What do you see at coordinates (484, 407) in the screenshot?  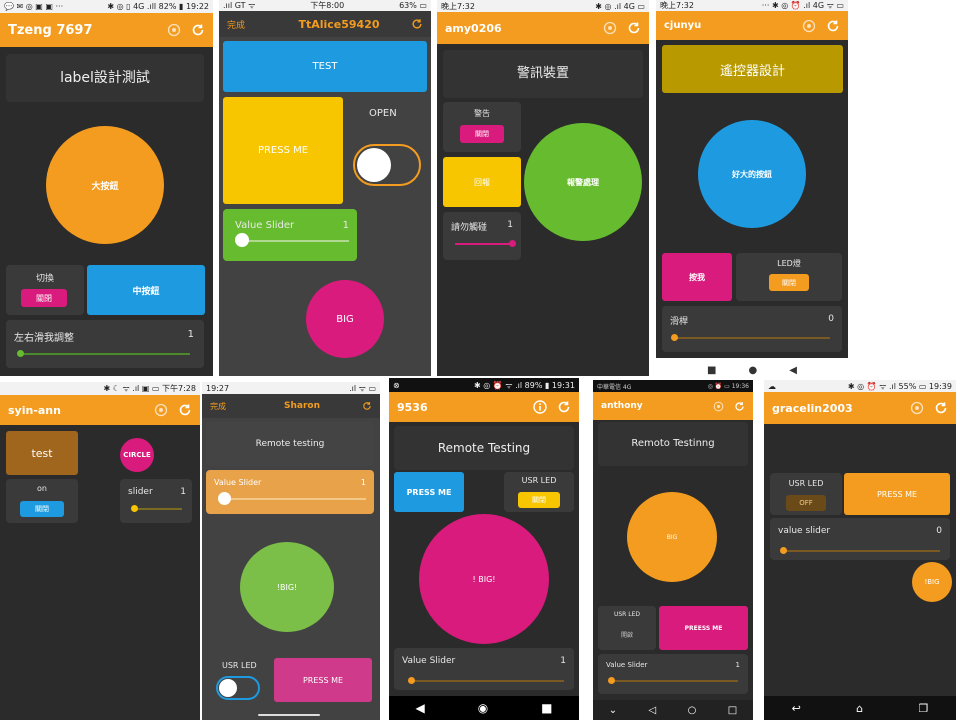 I see `app-header: 9536` at bounding box center [484, 407].